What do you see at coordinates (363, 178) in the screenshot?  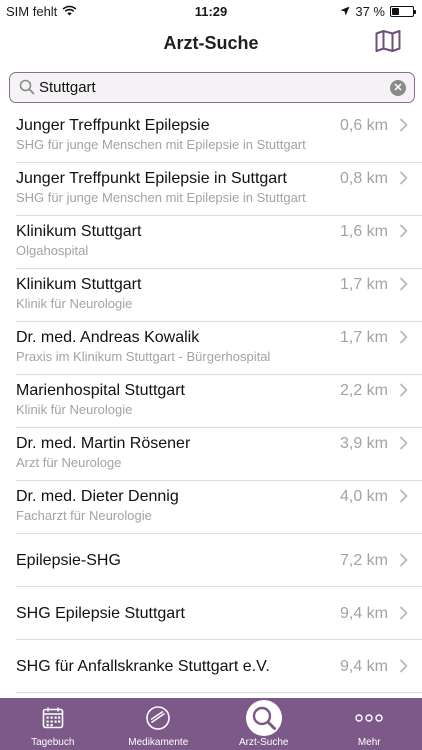 I see `item-distance: 0,8 km` at bounding box center [363, 178].